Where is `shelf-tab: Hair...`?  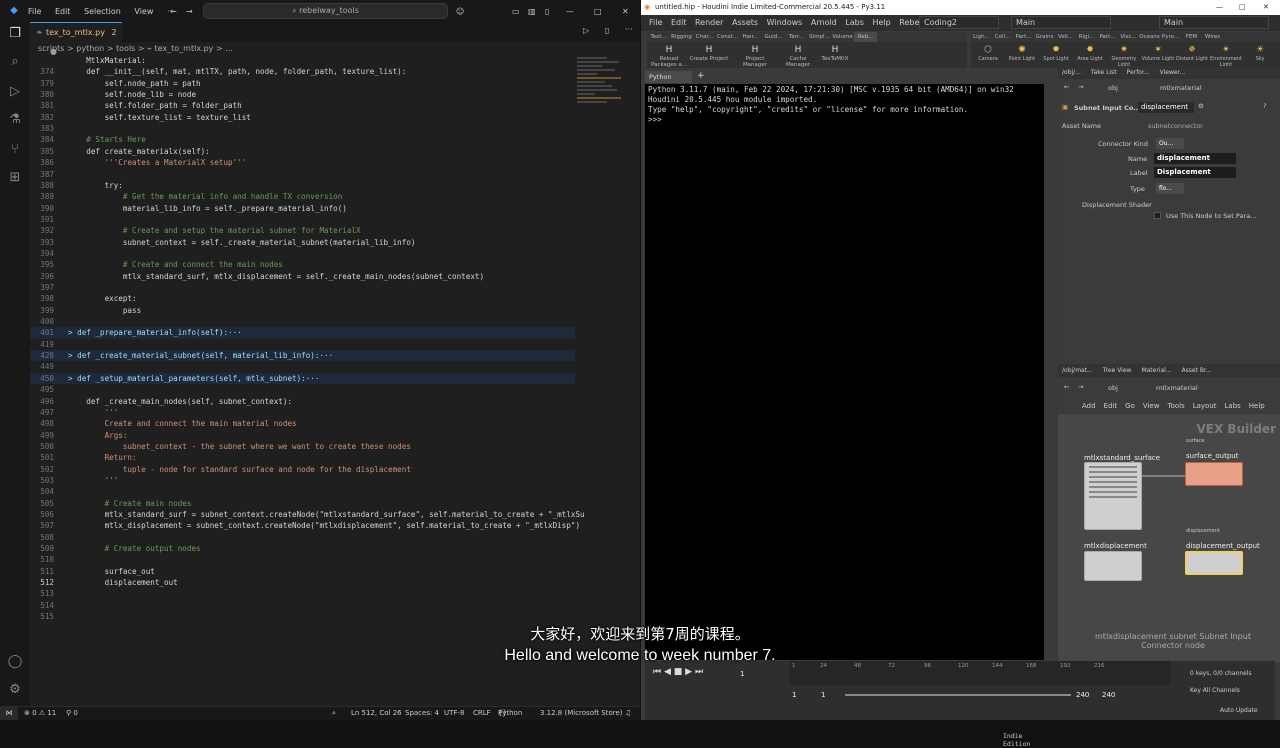
shelf-tab: Hair... is located at coordinates (750, 37).